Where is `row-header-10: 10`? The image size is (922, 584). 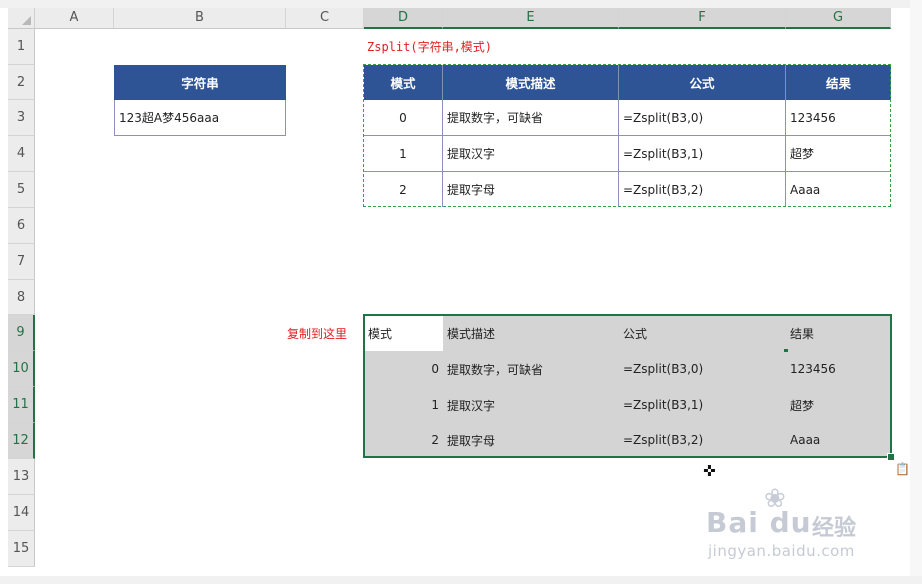
row-header-10: 10 is located at coordinates (21, 369).